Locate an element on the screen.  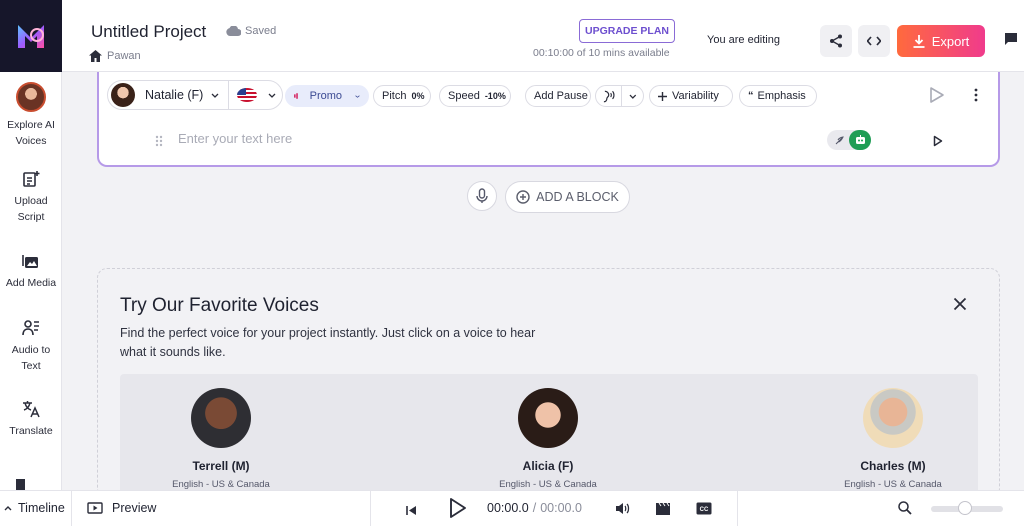
sidebar-item-label: Add Media is located at coordinates (31, 283).